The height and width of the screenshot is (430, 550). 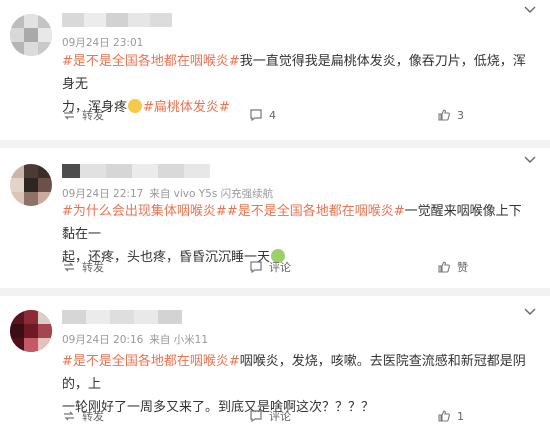 I want to click on post-actions: 转发 评论 赞, so click(x=275, y=267).